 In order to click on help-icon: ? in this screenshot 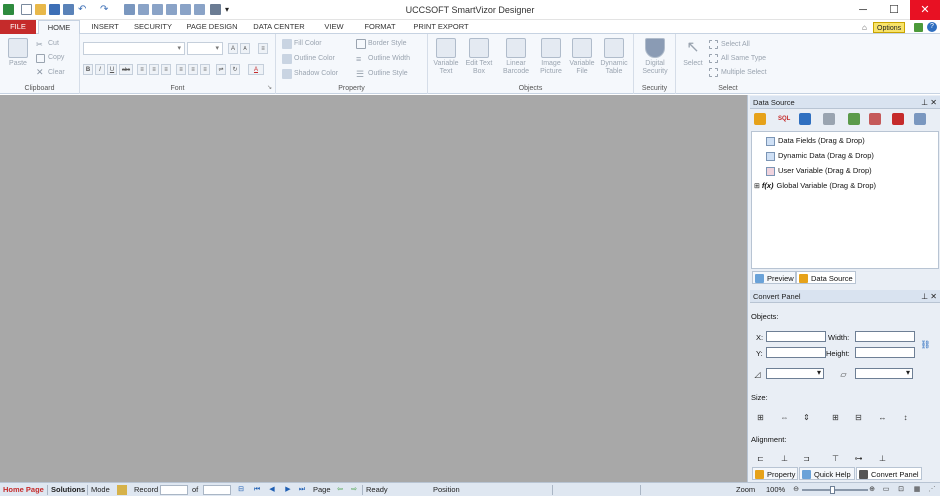, I will do `click(932, 27)`.